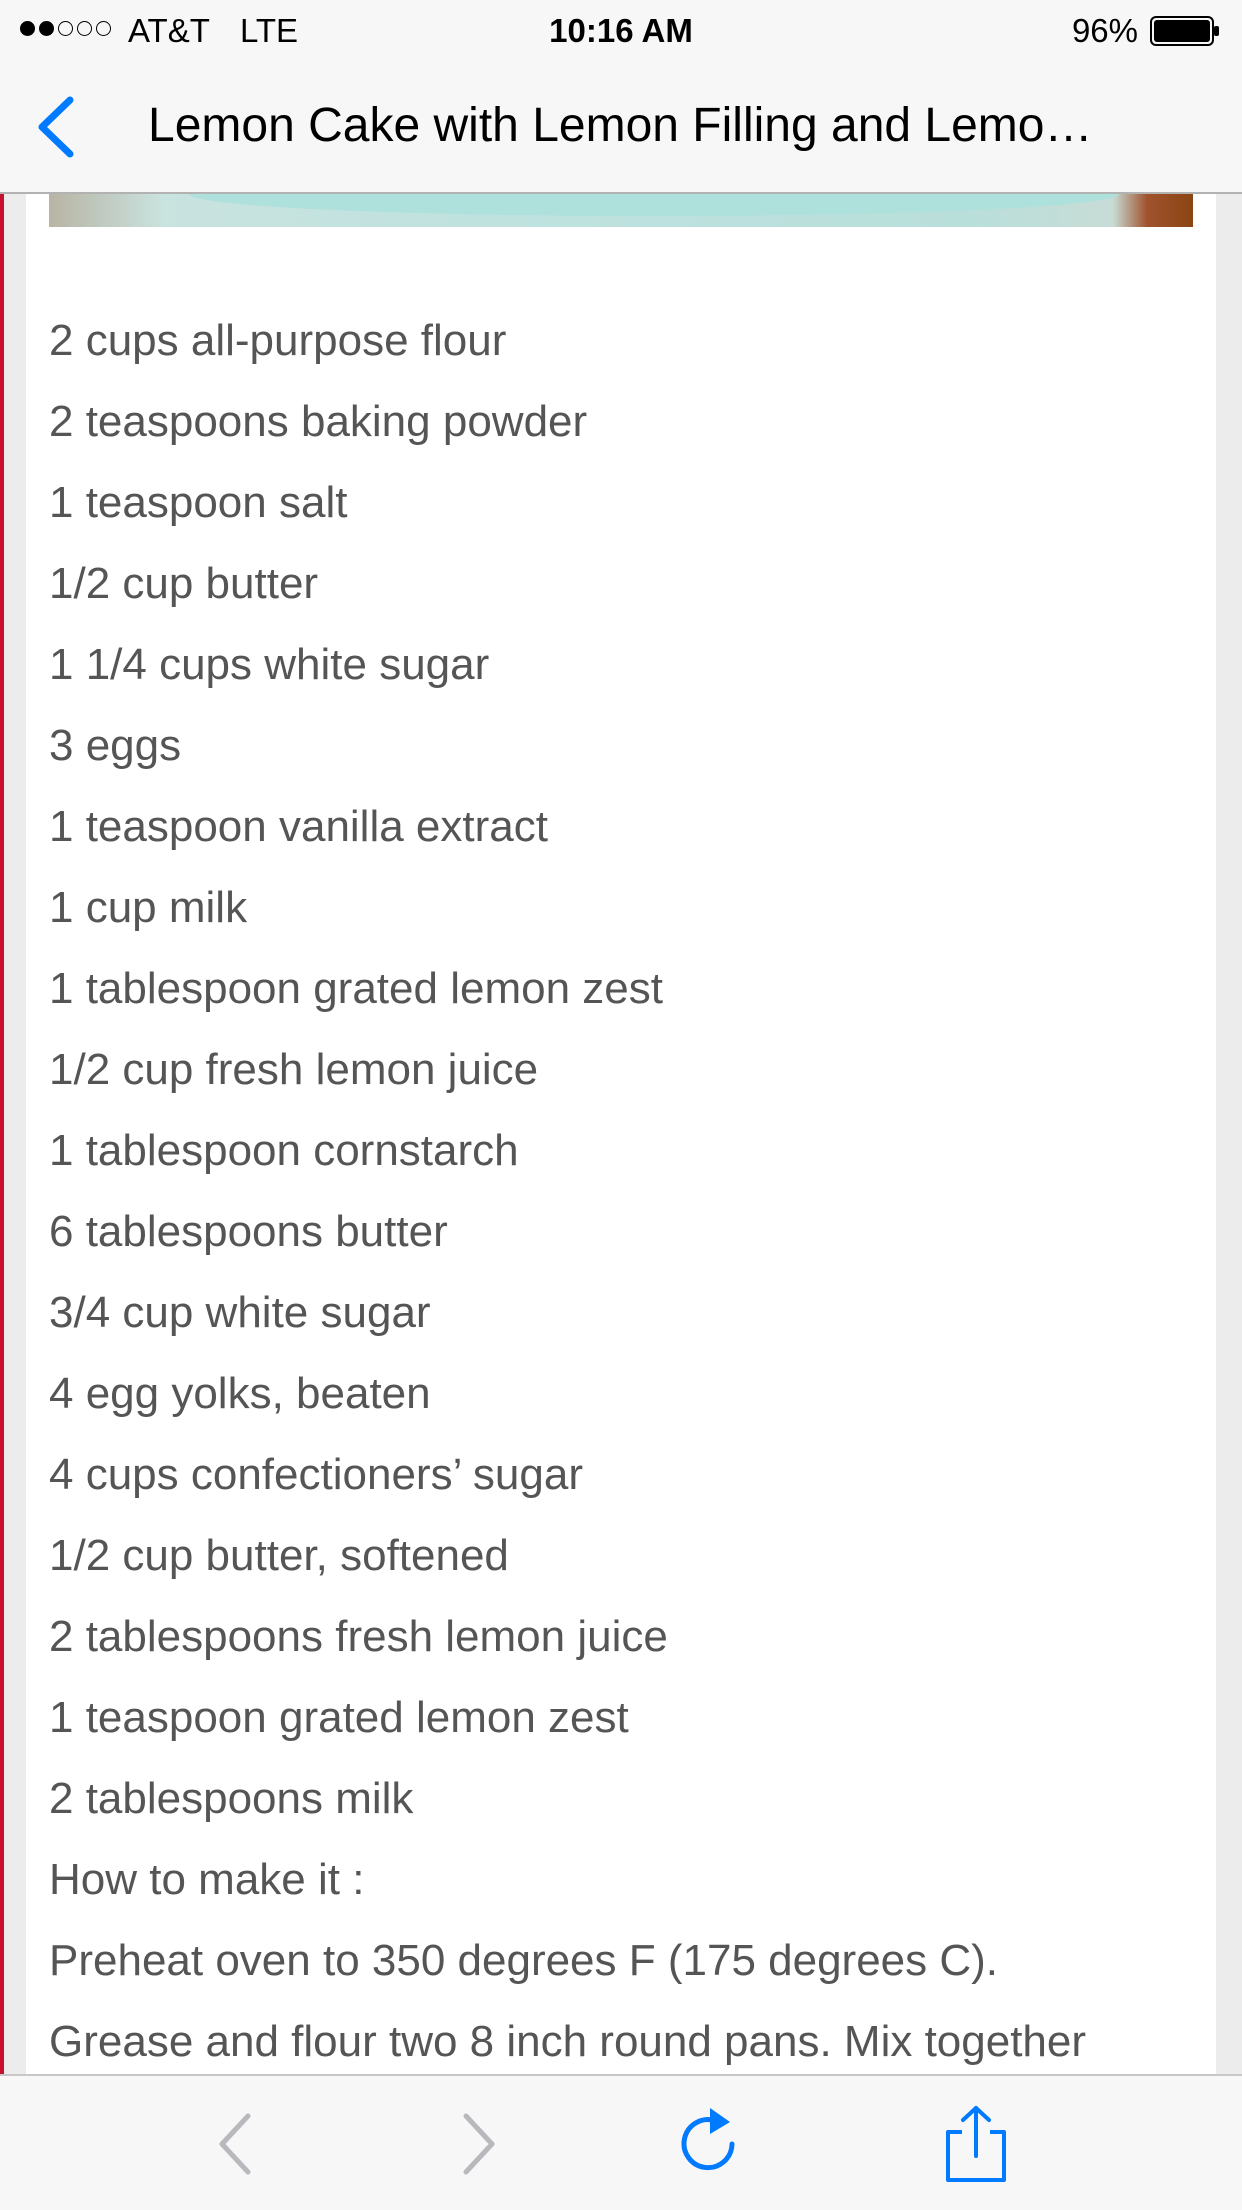  I want to click on ingredient-line: 2 tablespoons milk, so click(231, 1798).